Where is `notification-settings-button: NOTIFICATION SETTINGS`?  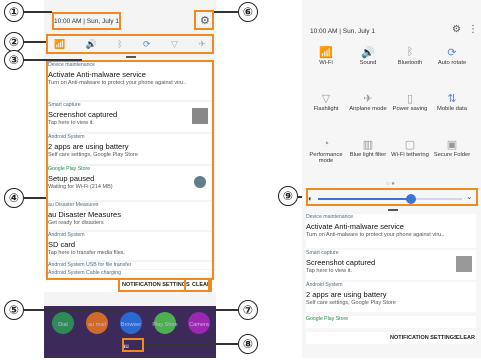 notification-settings-button: NOTIFICATION SETTINGS is located at coordinates (424, 338).